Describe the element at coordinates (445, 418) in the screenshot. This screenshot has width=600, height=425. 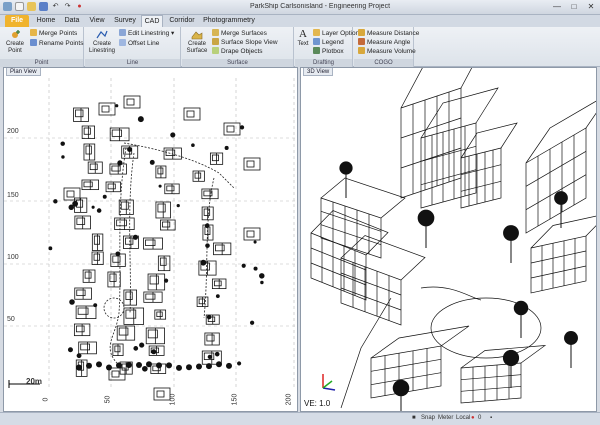
I see `units-label: Meter` at that location.